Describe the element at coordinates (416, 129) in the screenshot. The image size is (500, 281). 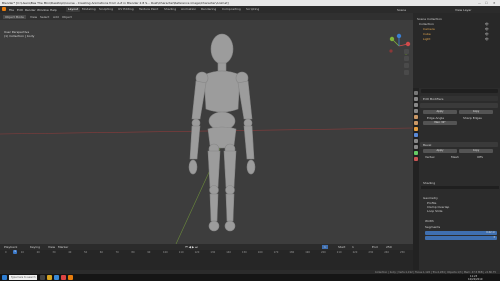
I see `object-tab-icon` at that location.